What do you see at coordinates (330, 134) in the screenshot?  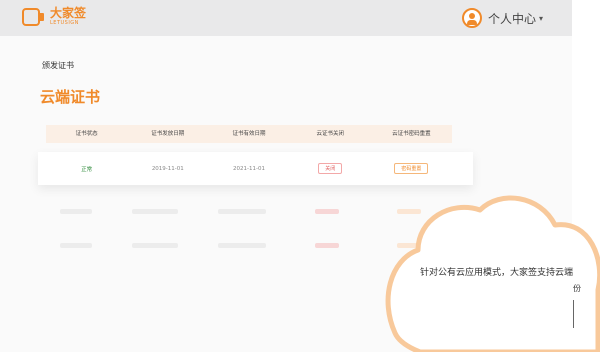 I see `column-header-close: 云证书关闭` at bounding box center [330, 134].